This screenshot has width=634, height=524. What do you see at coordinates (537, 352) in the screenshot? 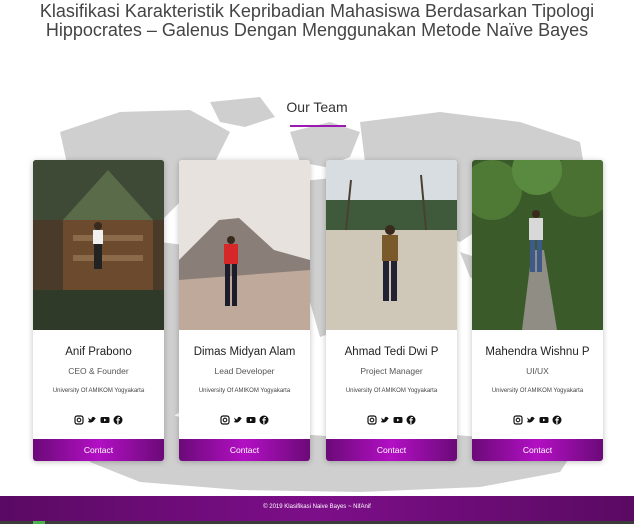
I see `member-name: Mahendra Wishnu P` at bounding box center [537, 352].